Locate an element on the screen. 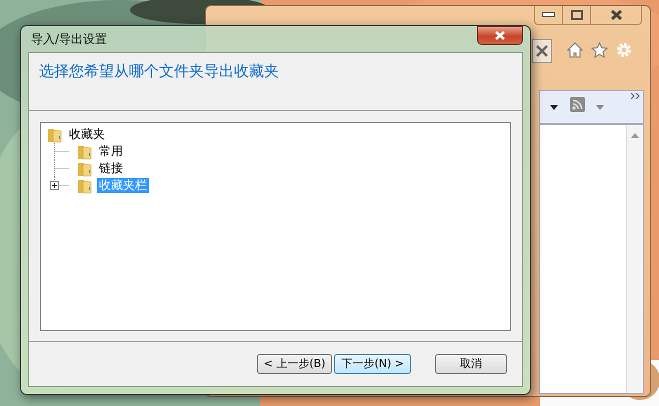 The image size is (659, 406). rss-icon is located at coordinates (577, 104).